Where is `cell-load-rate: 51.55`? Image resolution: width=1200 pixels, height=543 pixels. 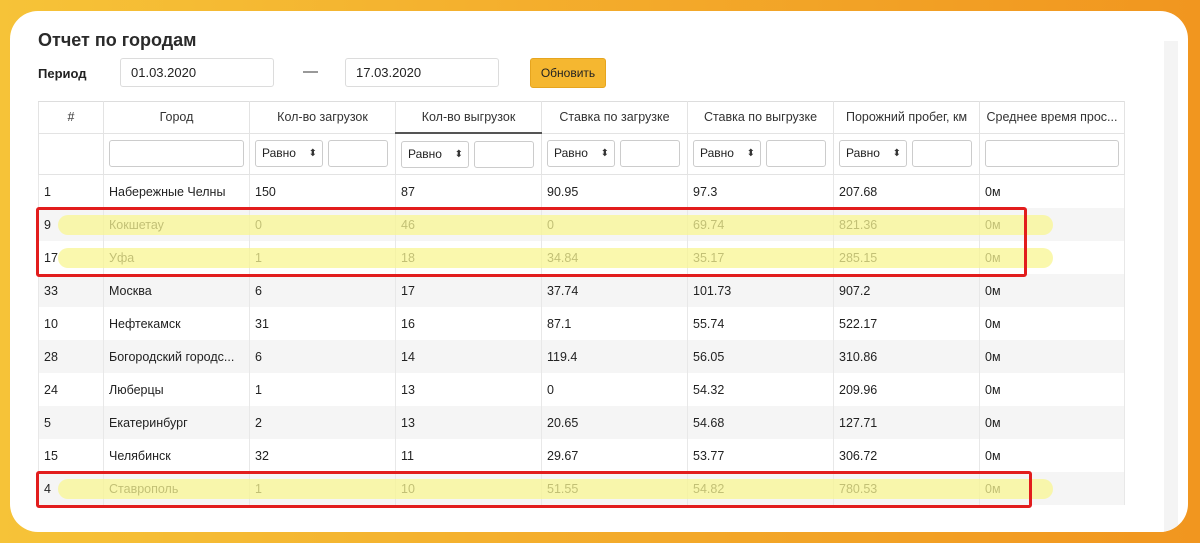
cell-load-rate: 51.55 is located at coordinates (614, 488).